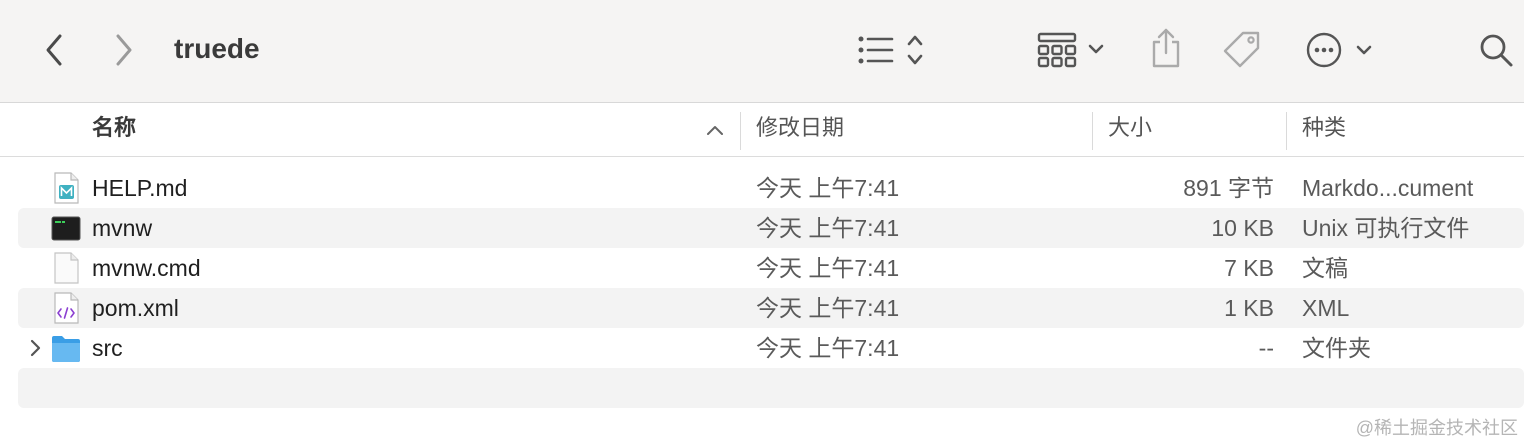 Image resolution: width=1524 pixels, height=446 pixels. I want to click on watermark: @稀土掘金技术社区, so click(1436, 428).